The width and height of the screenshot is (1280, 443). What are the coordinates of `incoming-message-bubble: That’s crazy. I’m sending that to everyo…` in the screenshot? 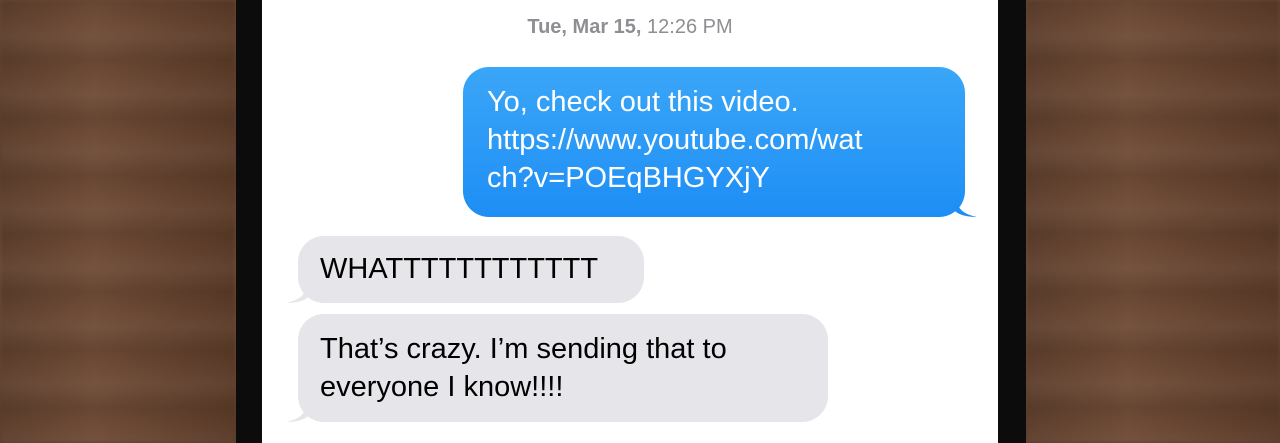 It's located at (557, 368).